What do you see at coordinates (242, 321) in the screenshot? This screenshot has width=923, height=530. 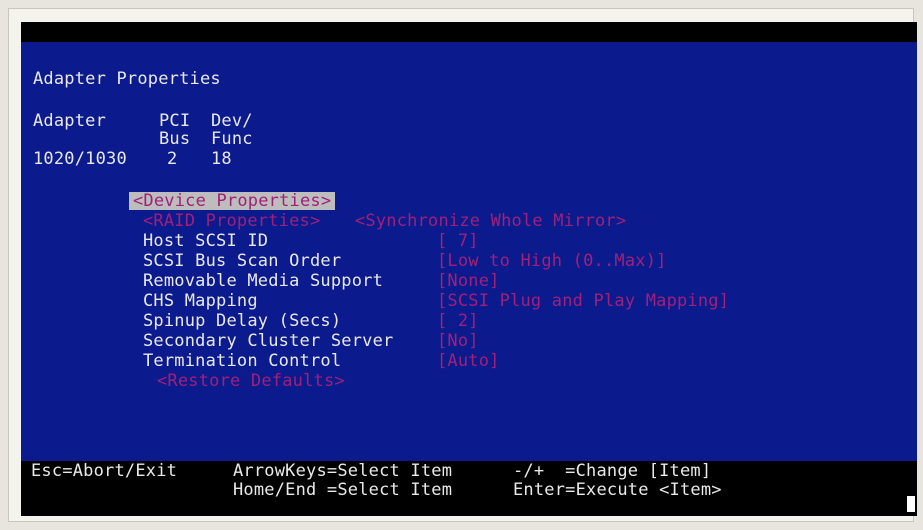 I see `setting-label-spinup-delay: Spinup Delay (Secs)` at bounding box center [242, 321].